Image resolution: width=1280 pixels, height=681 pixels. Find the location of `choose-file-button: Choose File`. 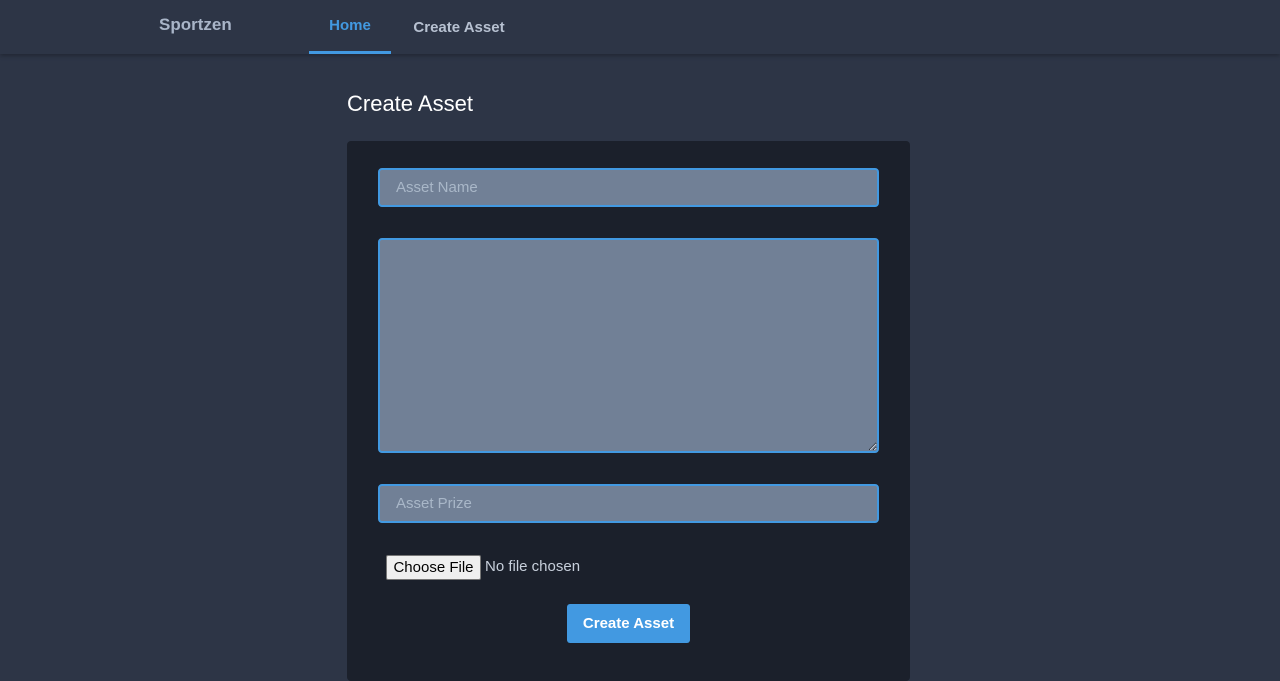

choose-file-button: Choose File is located at coordinates (433, 567).